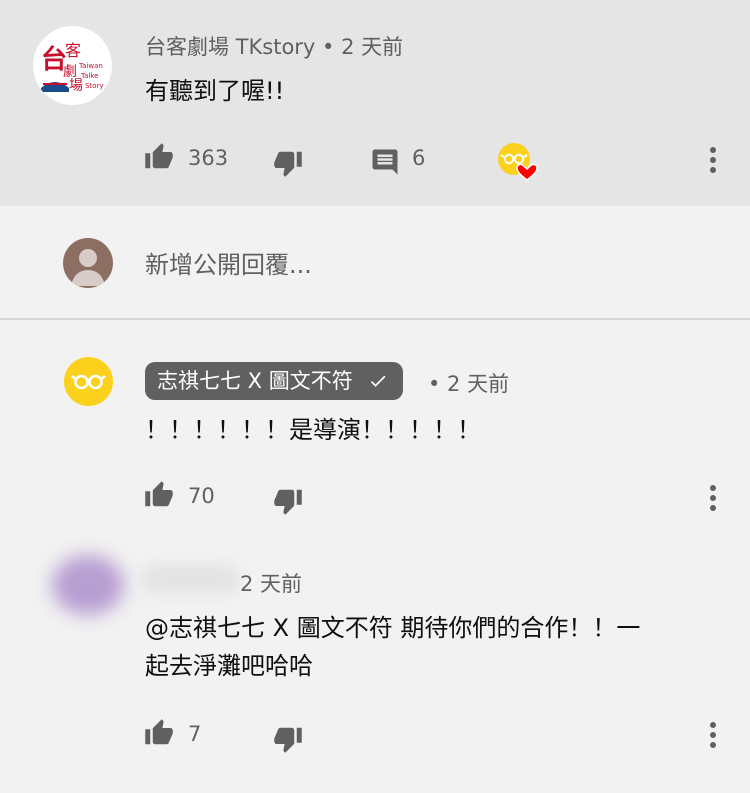  What do you see at coordinates (255, 381) in the screenshot?
I see `reply-author: 志祺七七 X 圖文不符` at bounding box center [255, 381].